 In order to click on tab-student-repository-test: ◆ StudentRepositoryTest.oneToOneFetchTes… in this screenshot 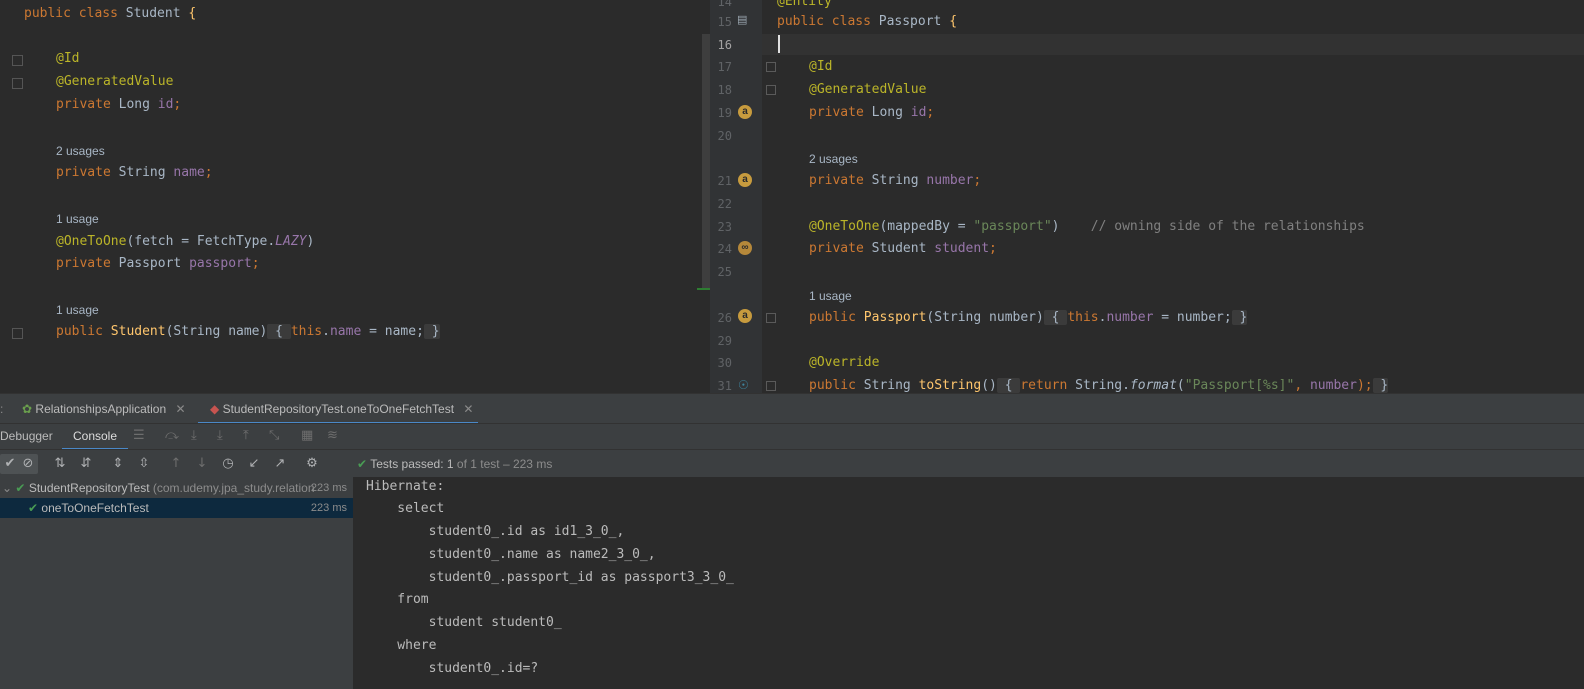, I will do `click(338, 409)`.